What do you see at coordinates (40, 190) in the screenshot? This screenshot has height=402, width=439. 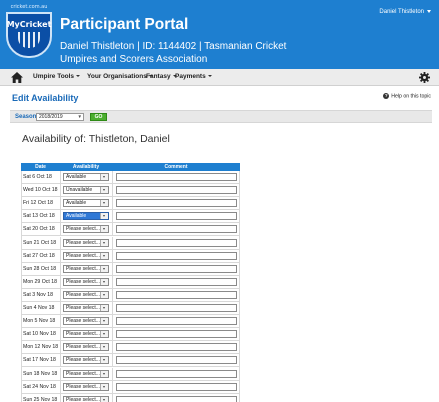 I see `row-date: Wed 10 Oct 18` at bounding box center [40, 190].